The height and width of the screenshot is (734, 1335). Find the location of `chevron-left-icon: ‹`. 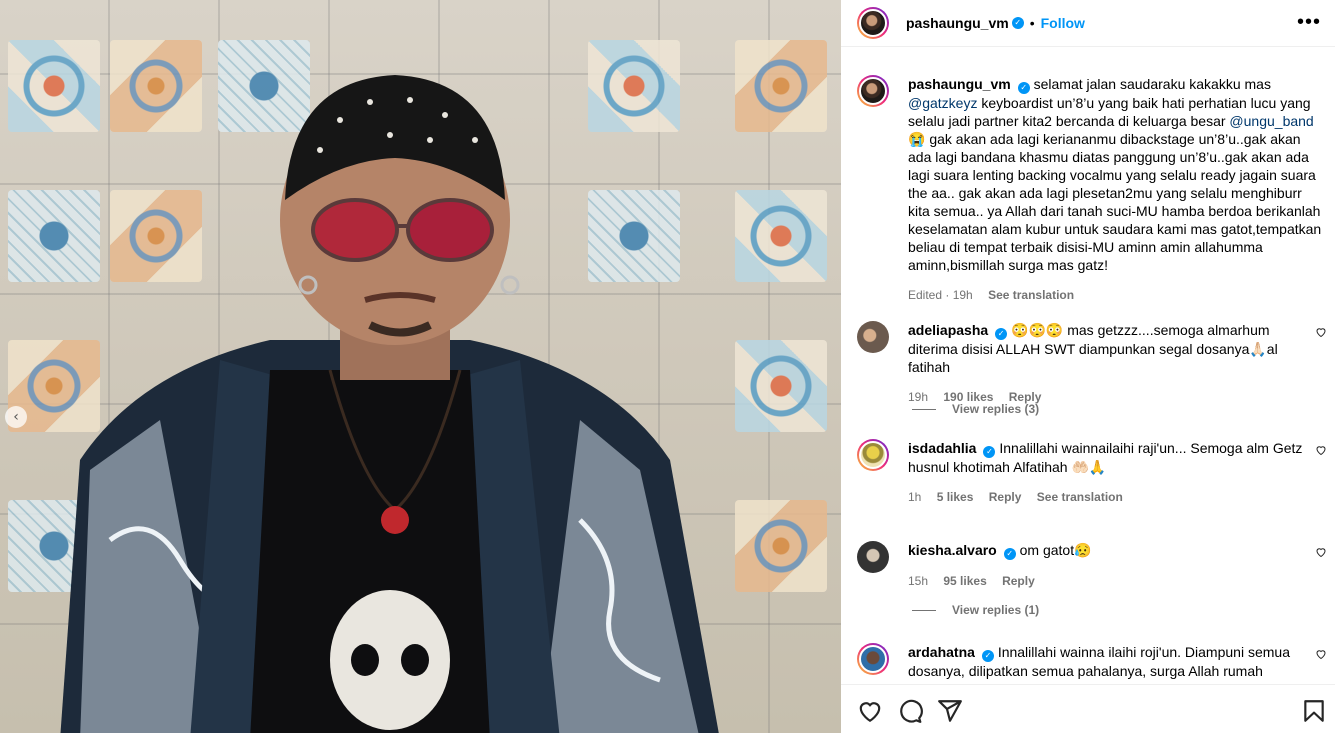

chevron-left-icon: ‹ is located at coordinates (16, 417).